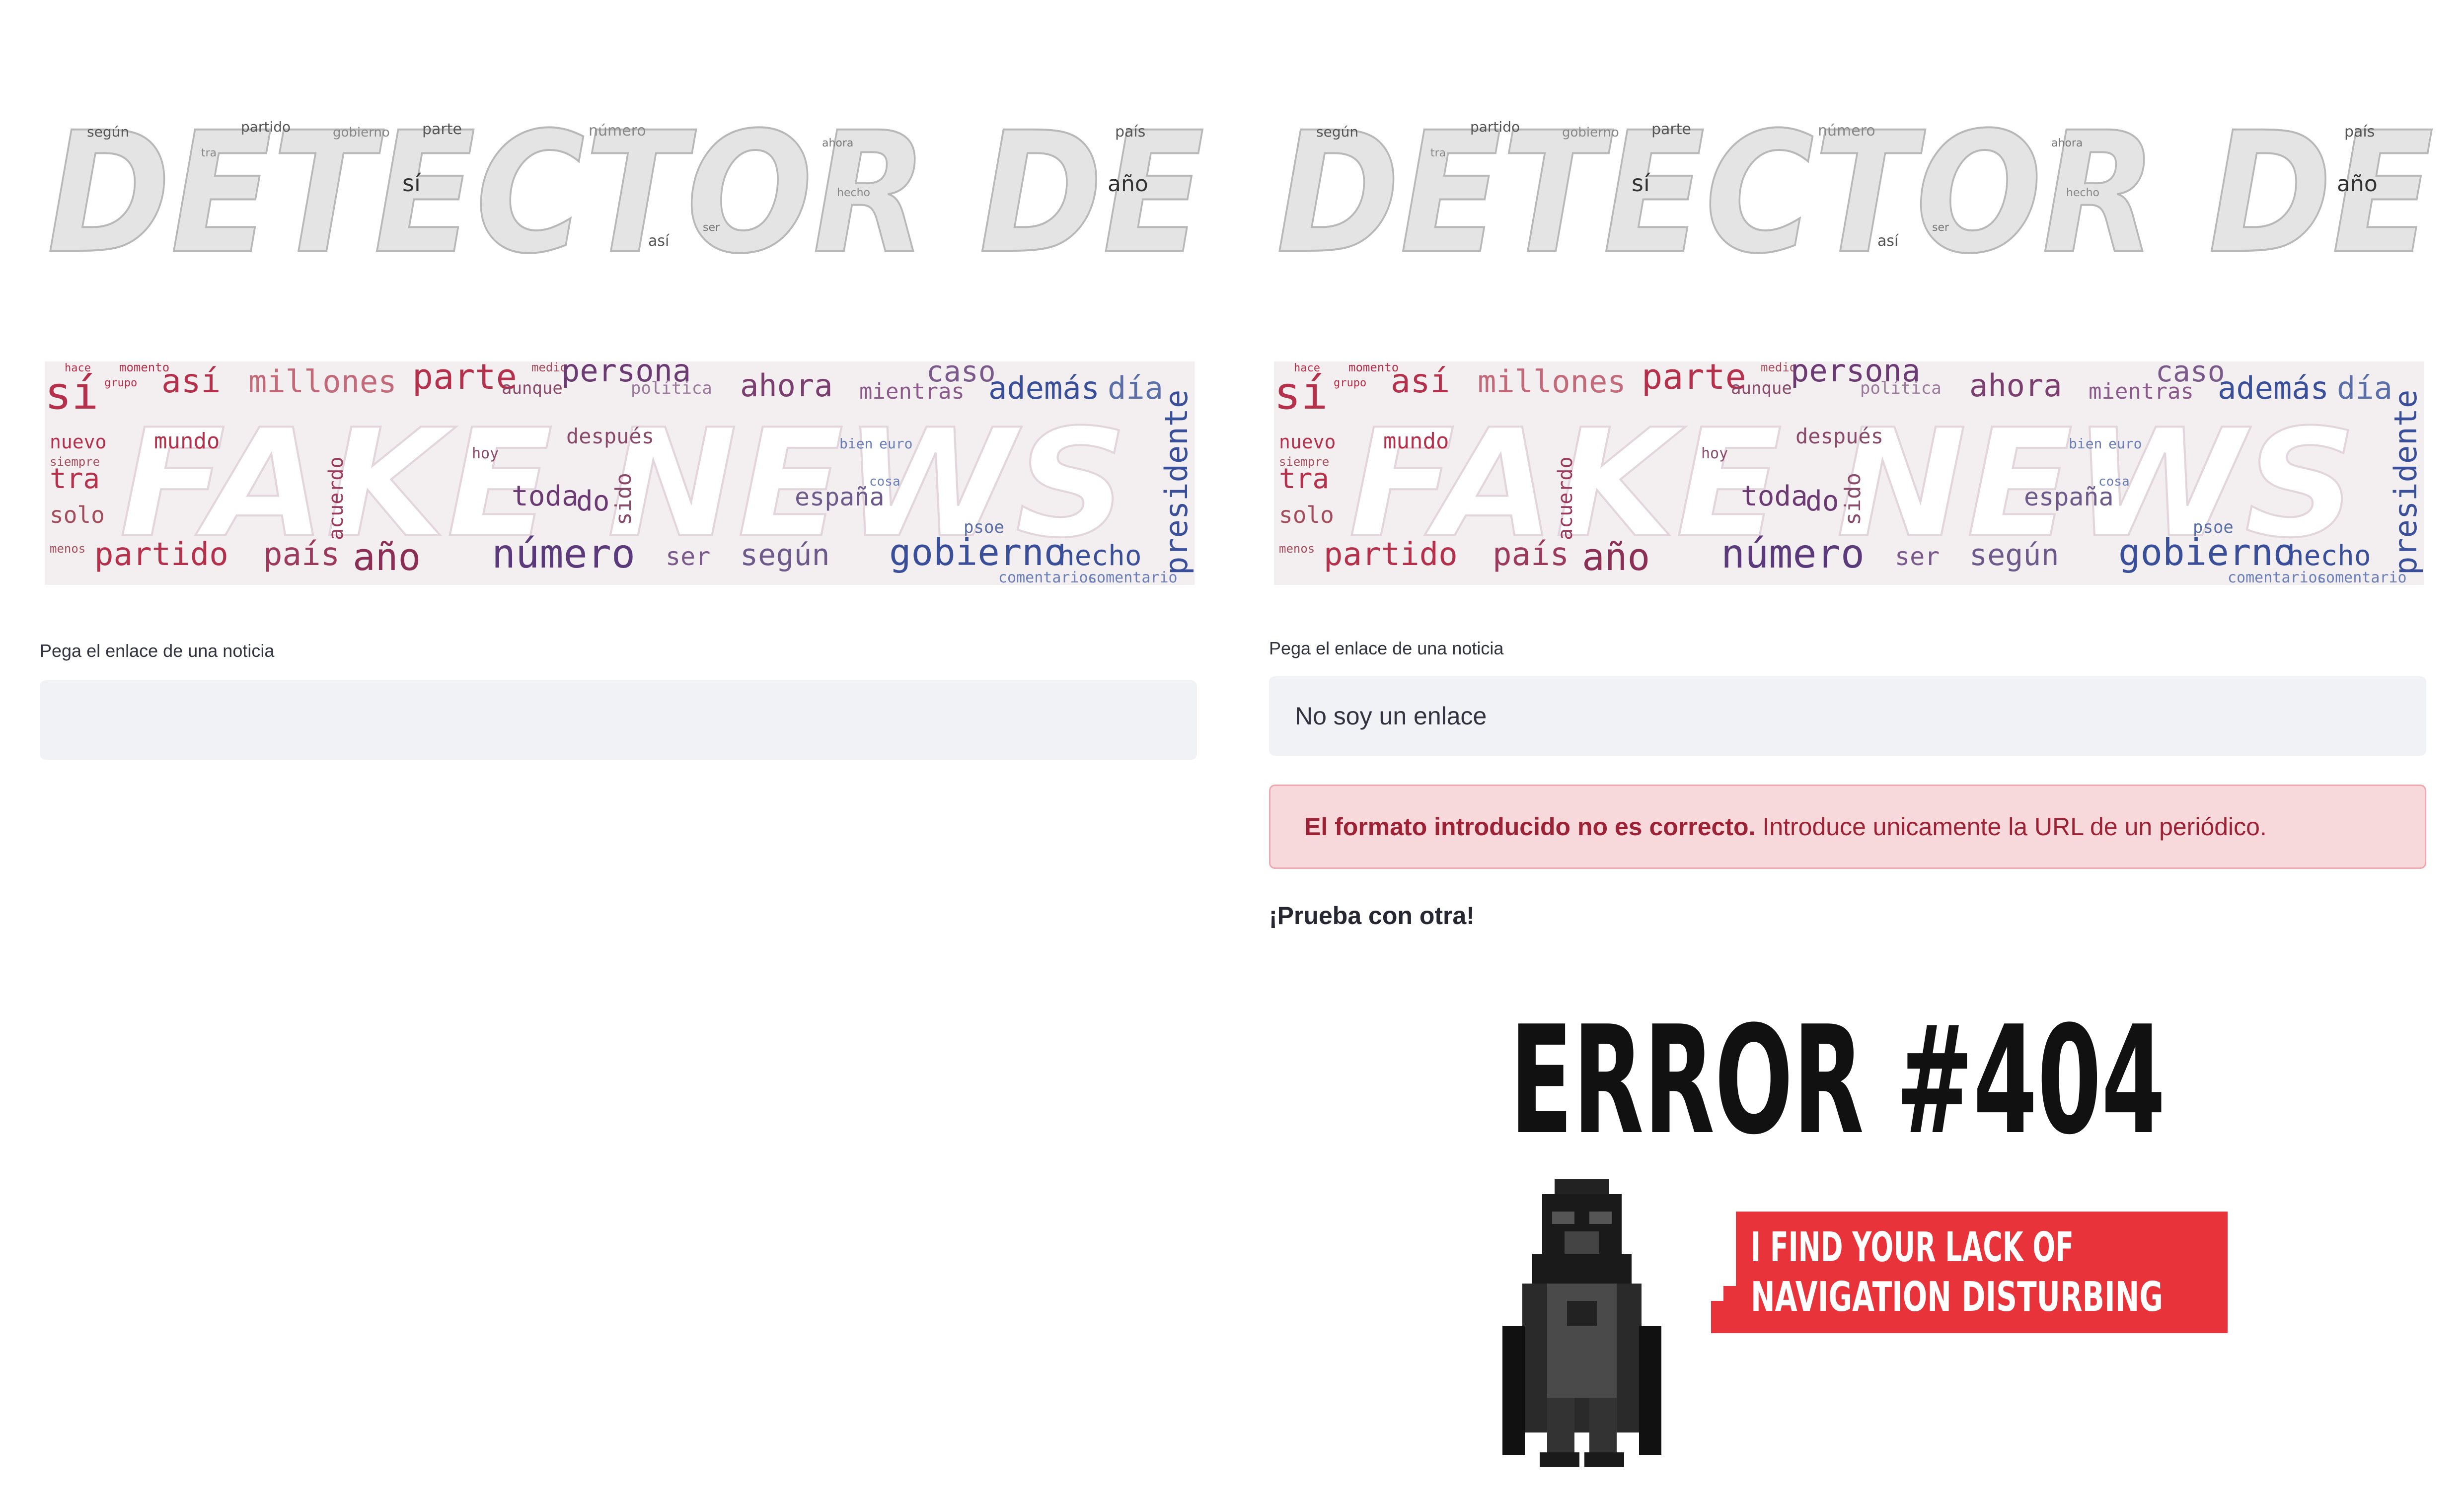 Image resolution: width=2464 pixels, height=1504 pixels. Describe the element at coordinates (78, 514) in the screenshot. I see `cloud-word: solo` at that location.